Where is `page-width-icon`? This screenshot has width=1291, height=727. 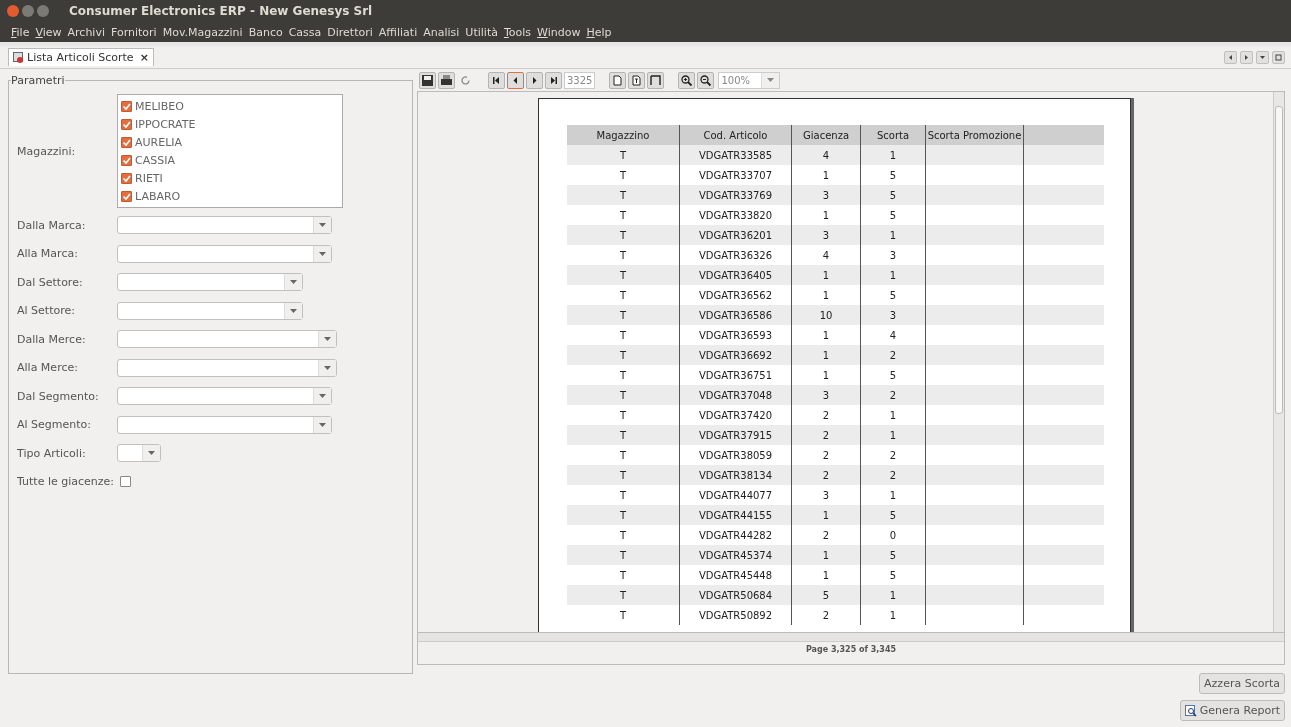 page-width-icon is located at coordinates (637, 80).